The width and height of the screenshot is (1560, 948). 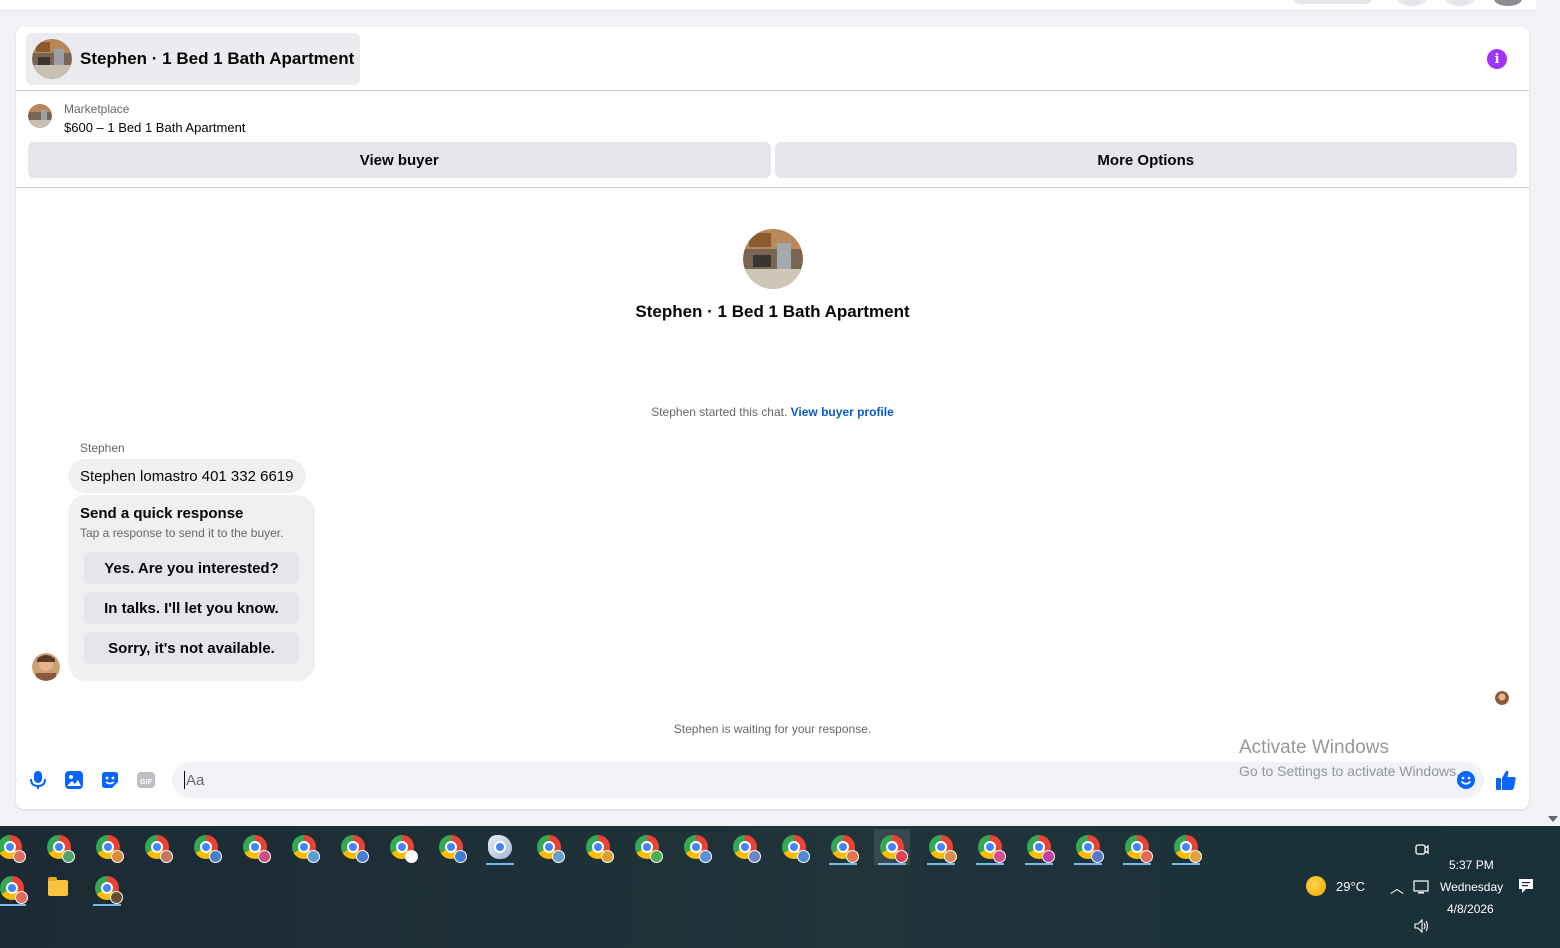 I want to click on clock-date: 4/8/2026, so click(x=1470, y=909).